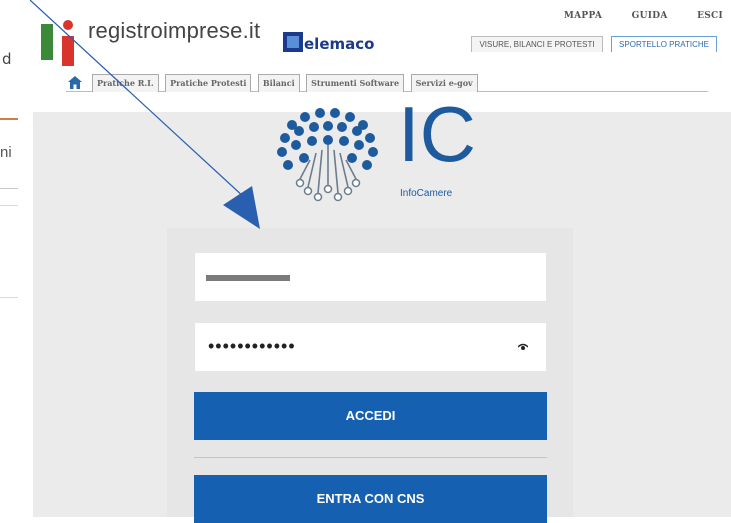  I want to click on username-input, so click(370, 277).